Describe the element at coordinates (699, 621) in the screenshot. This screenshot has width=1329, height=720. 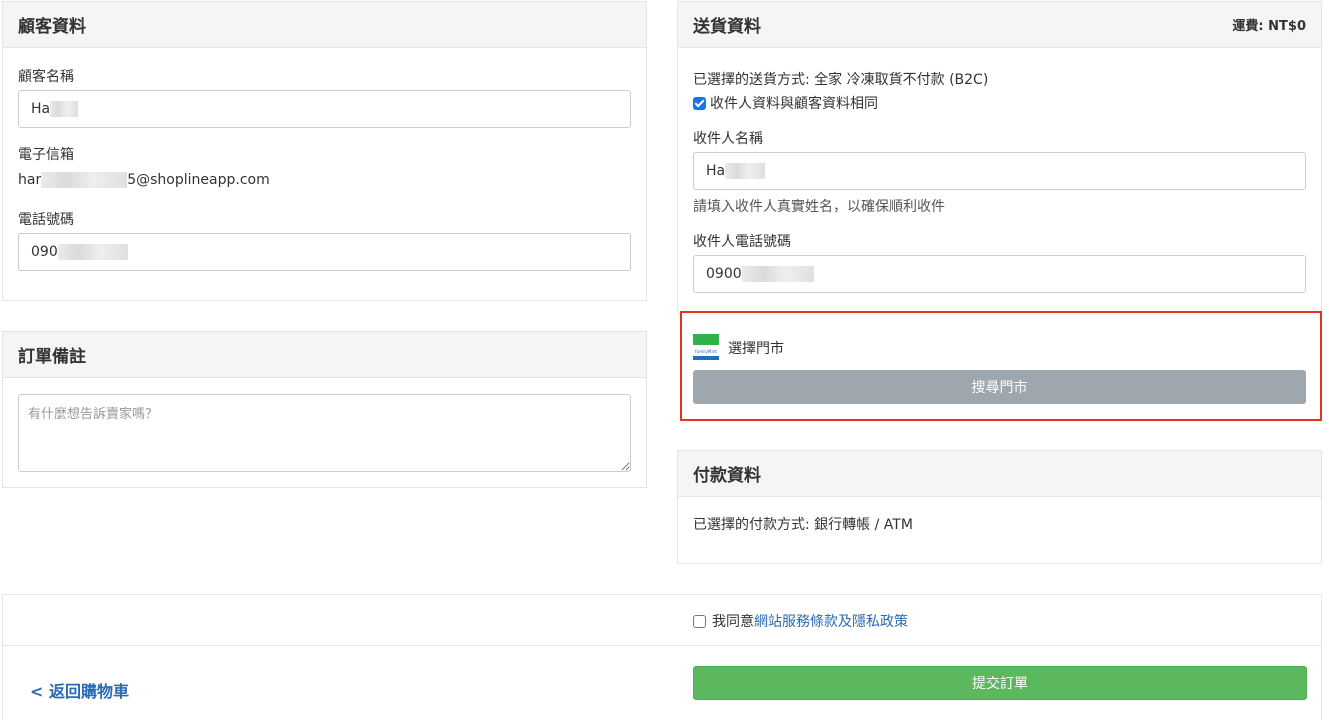
I see `terms-checkbox` at that location.